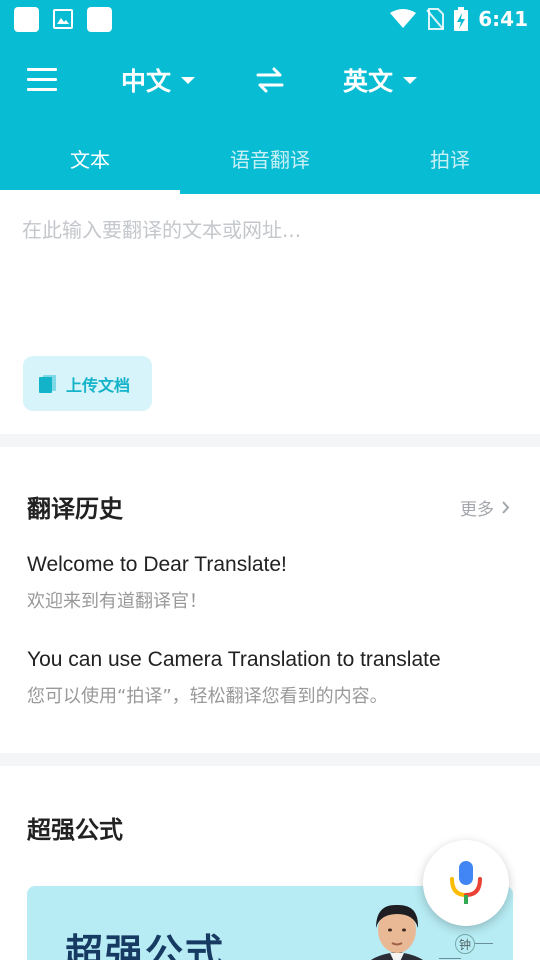  I want to click on stamp-badge: 钟, so click(465, 944).